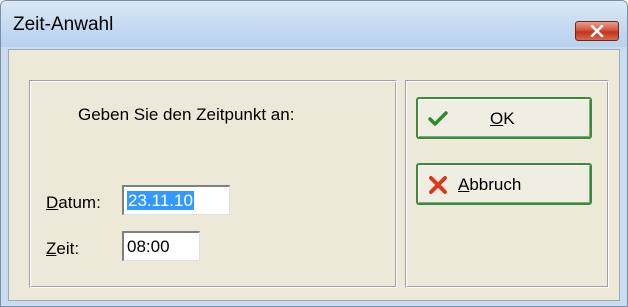 The width and height of the screenshot is (628, 307). I want to click on time-label: Zeit:, so click(62, 249).